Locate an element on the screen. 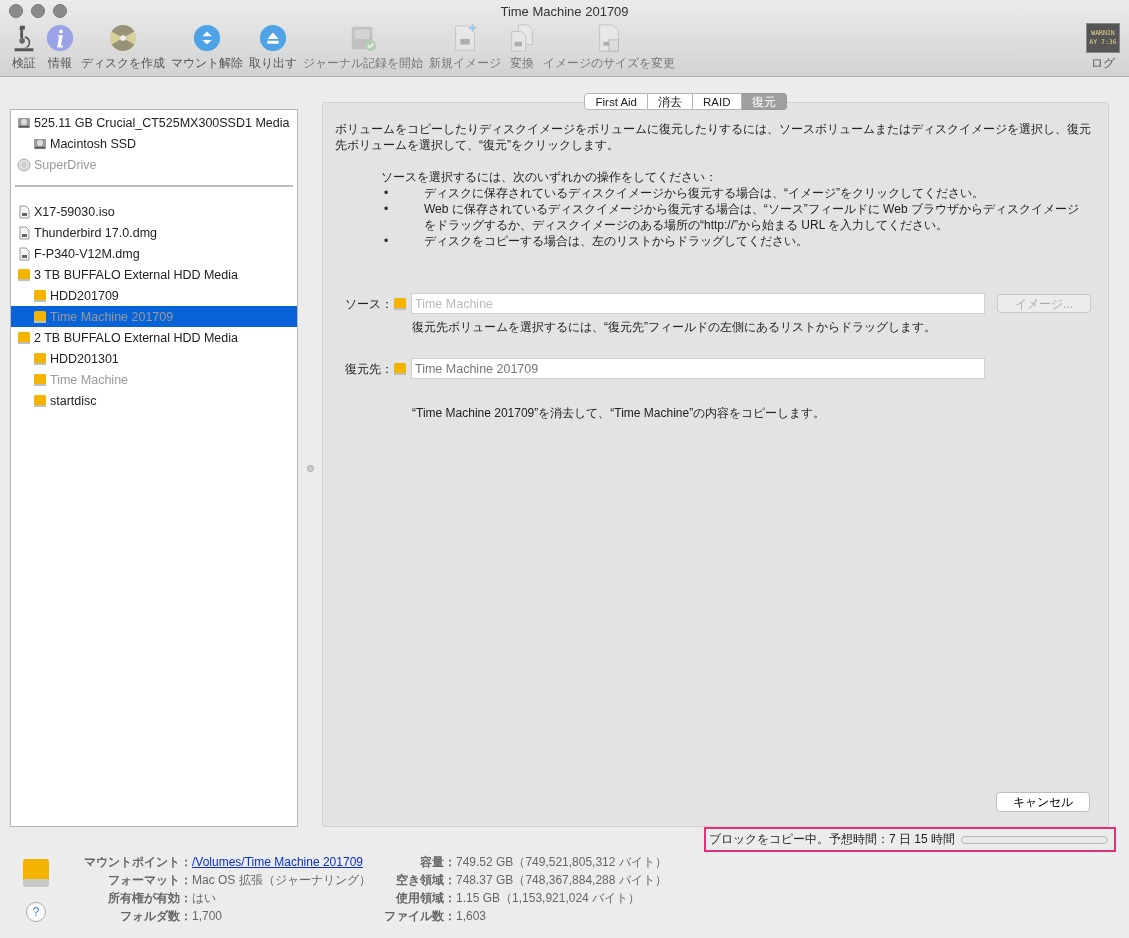 Image resolution: width=1129 pixels, height=938 pixels. disc-icon is located at coordinates (24, 164).